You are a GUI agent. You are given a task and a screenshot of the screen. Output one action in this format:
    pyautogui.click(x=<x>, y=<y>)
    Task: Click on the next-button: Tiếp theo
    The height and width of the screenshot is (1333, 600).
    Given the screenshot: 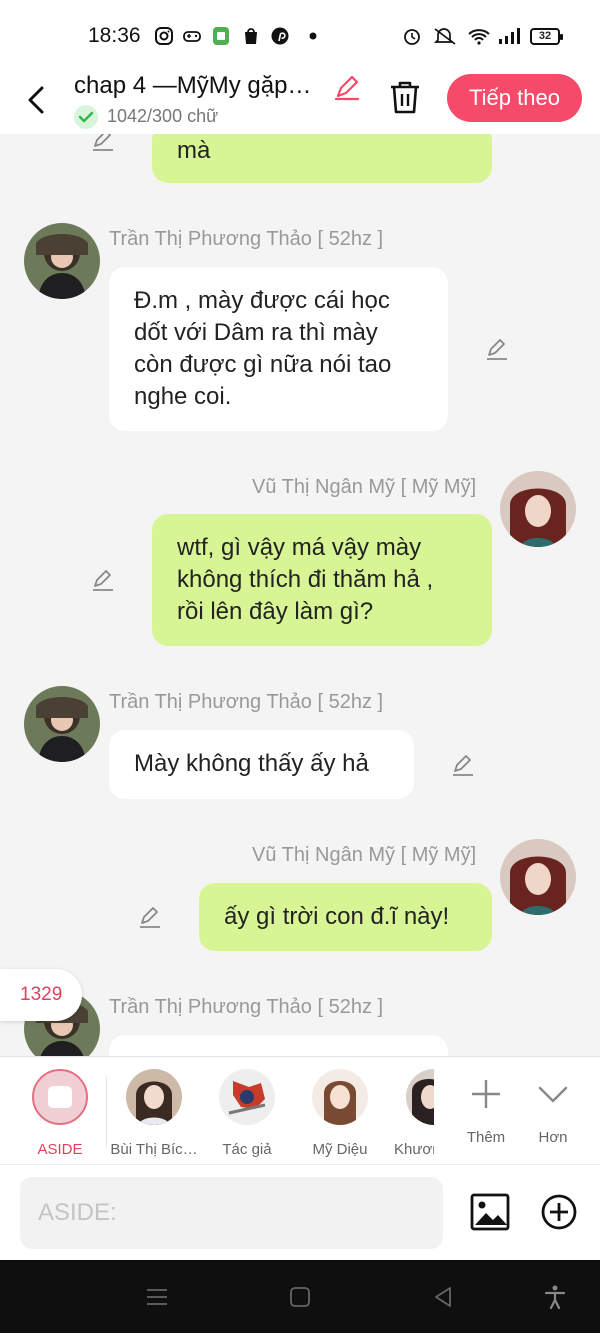 What is the action you would take?
    pyautogui.click(x=514, y=98)
    